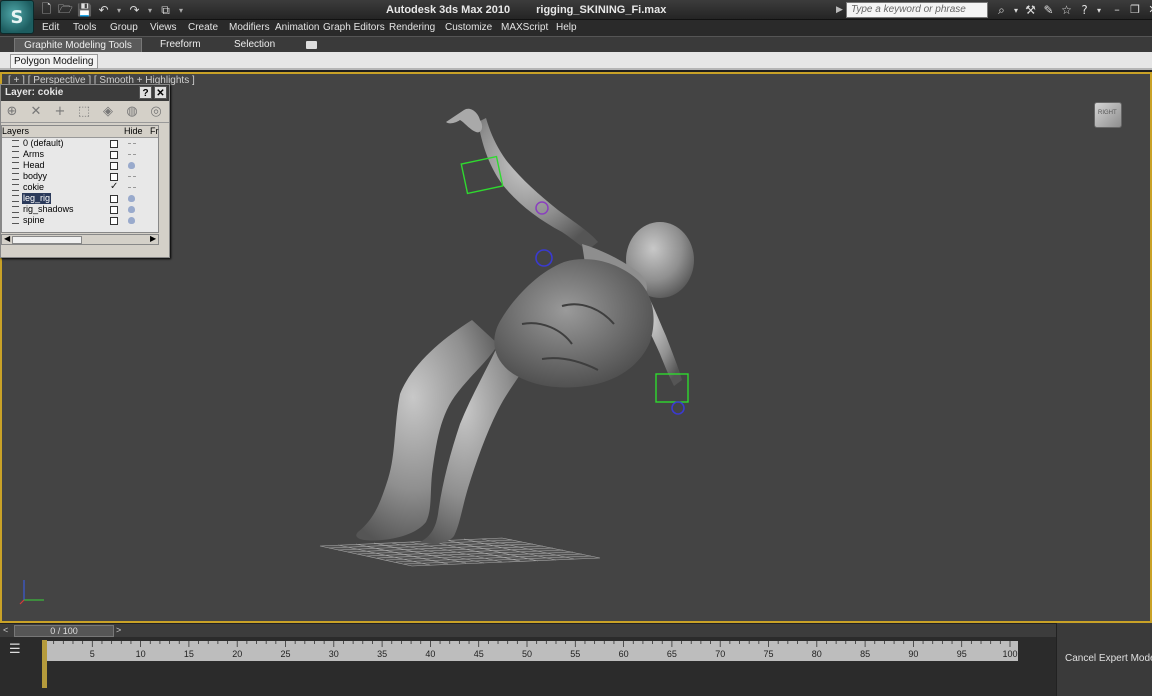  Describe the element at coordinates (80, 209) in the screenshot. I see `layer-row: rig_shadows` at that location.